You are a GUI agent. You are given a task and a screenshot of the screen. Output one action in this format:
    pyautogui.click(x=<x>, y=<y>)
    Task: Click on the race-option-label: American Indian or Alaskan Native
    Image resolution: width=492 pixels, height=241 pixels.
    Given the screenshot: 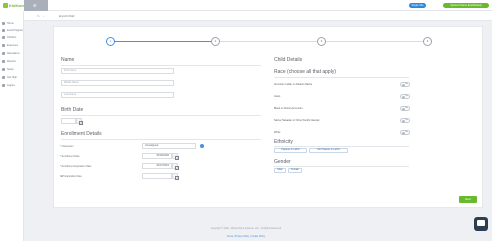 What is the action you would take?
    pyautogui.click(x=293, y=84)
    